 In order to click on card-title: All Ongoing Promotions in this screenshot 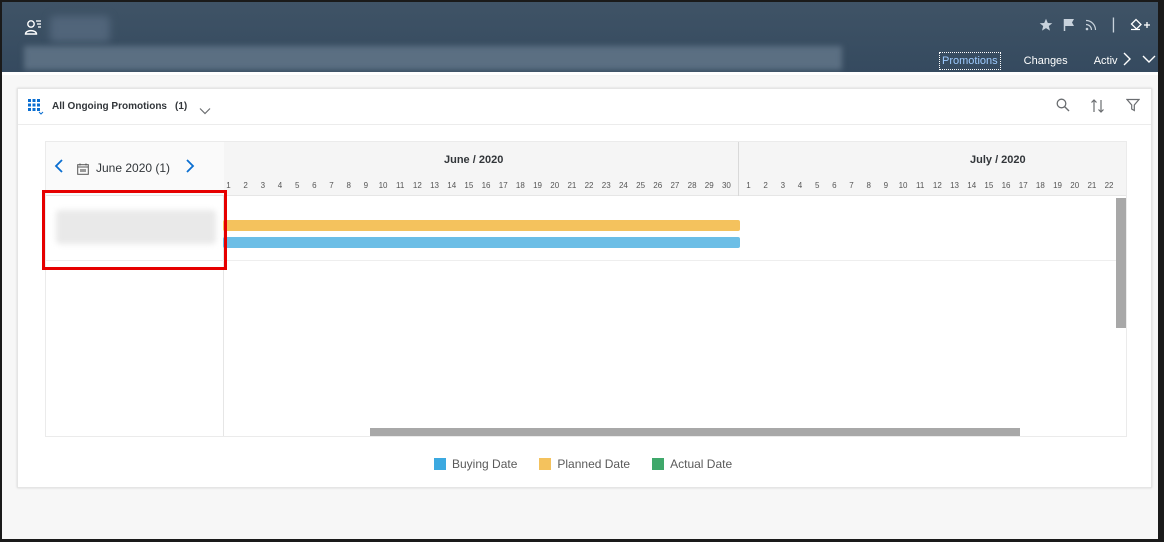, I will do `click(109, 106)`.